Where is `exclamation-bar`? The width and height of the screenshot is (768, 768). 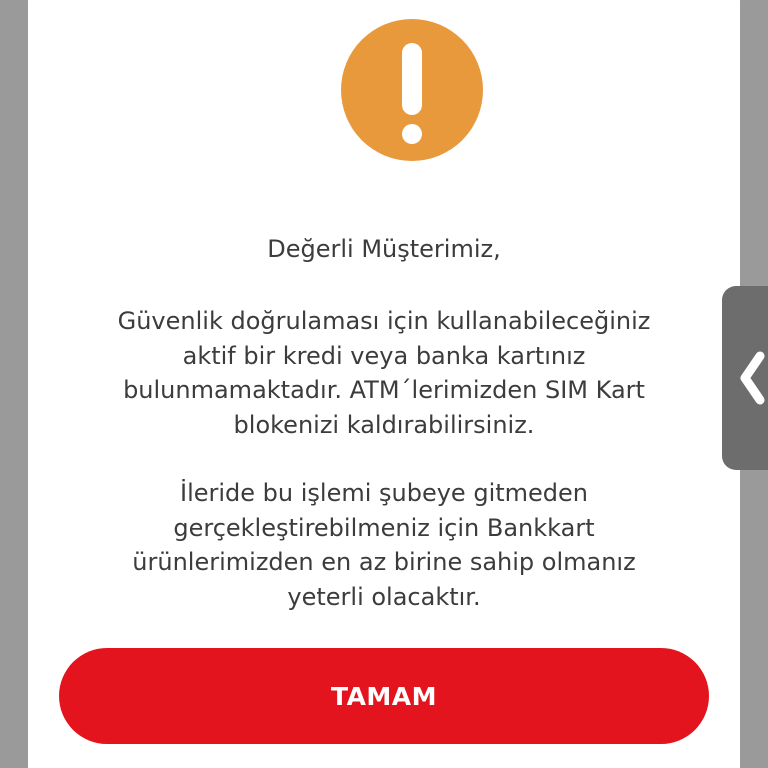
exclamation-bar is located at coordinates (412, 79).